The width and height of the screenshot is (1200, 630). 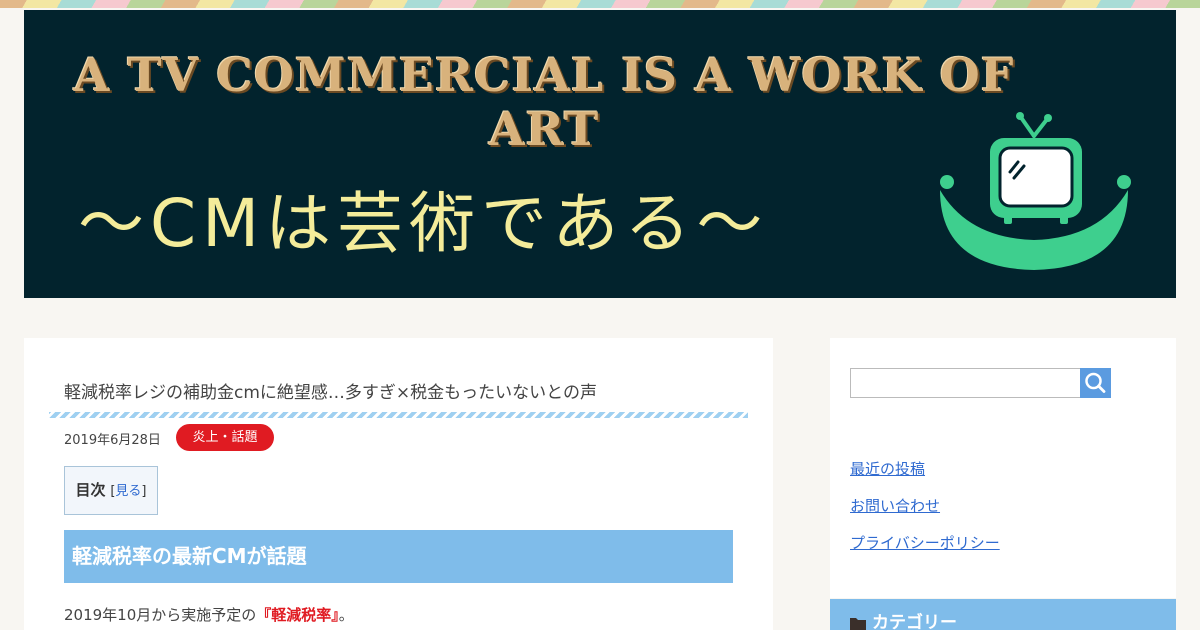 What do you see at coordinates (887, 468) in the screenshot?
I see `sidebar-link-recent-posts: 最近の投稿` at bounding box center [887, 468].